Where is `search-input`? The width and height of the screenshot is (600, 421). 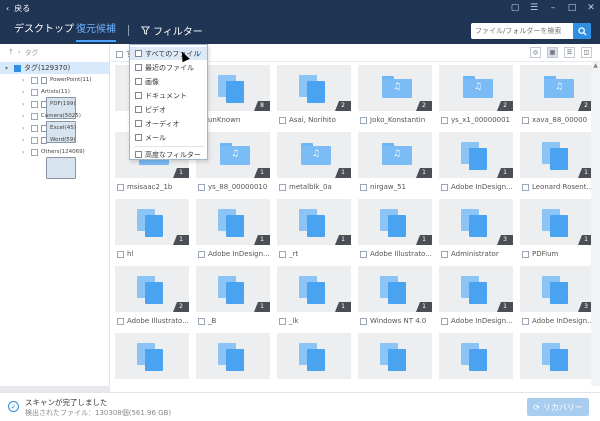
search-input is located at coordinates (523, 31).